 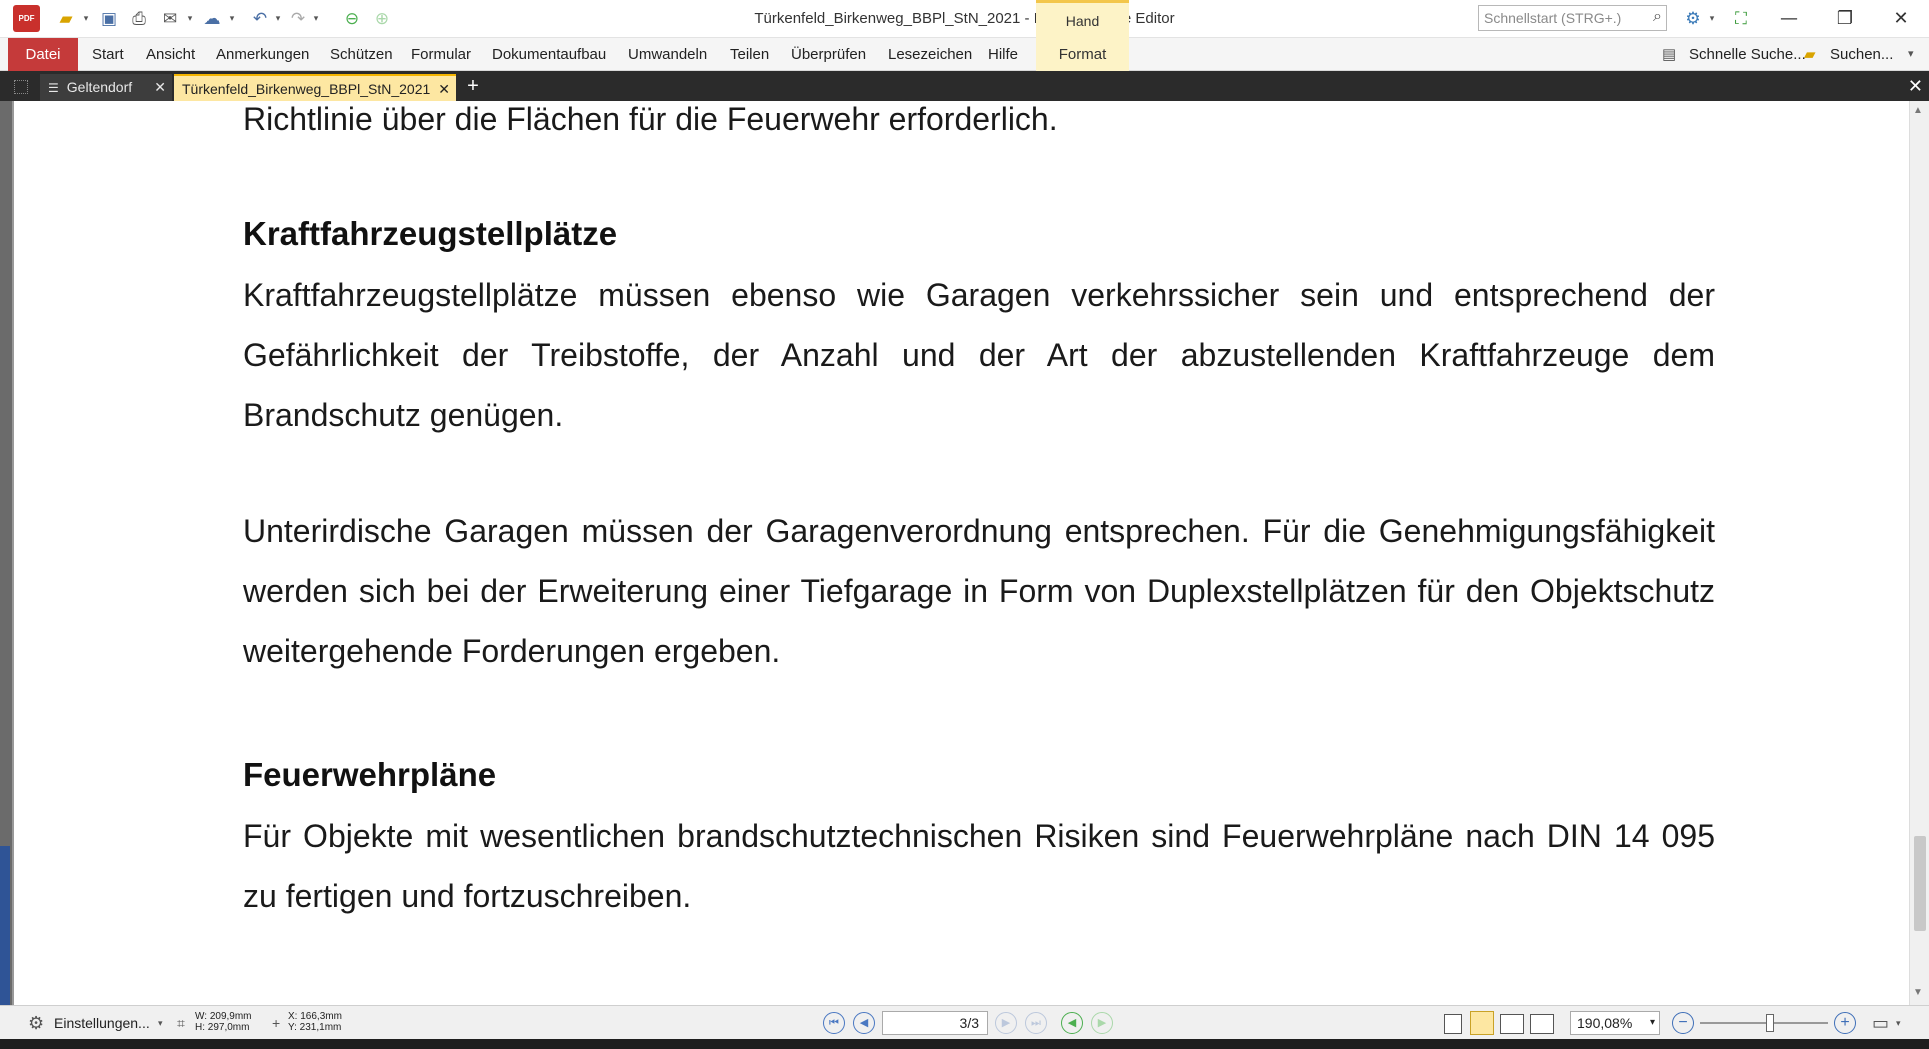 I want to click on scroll-up-icon: ▲, so click(x=1918, y=110).